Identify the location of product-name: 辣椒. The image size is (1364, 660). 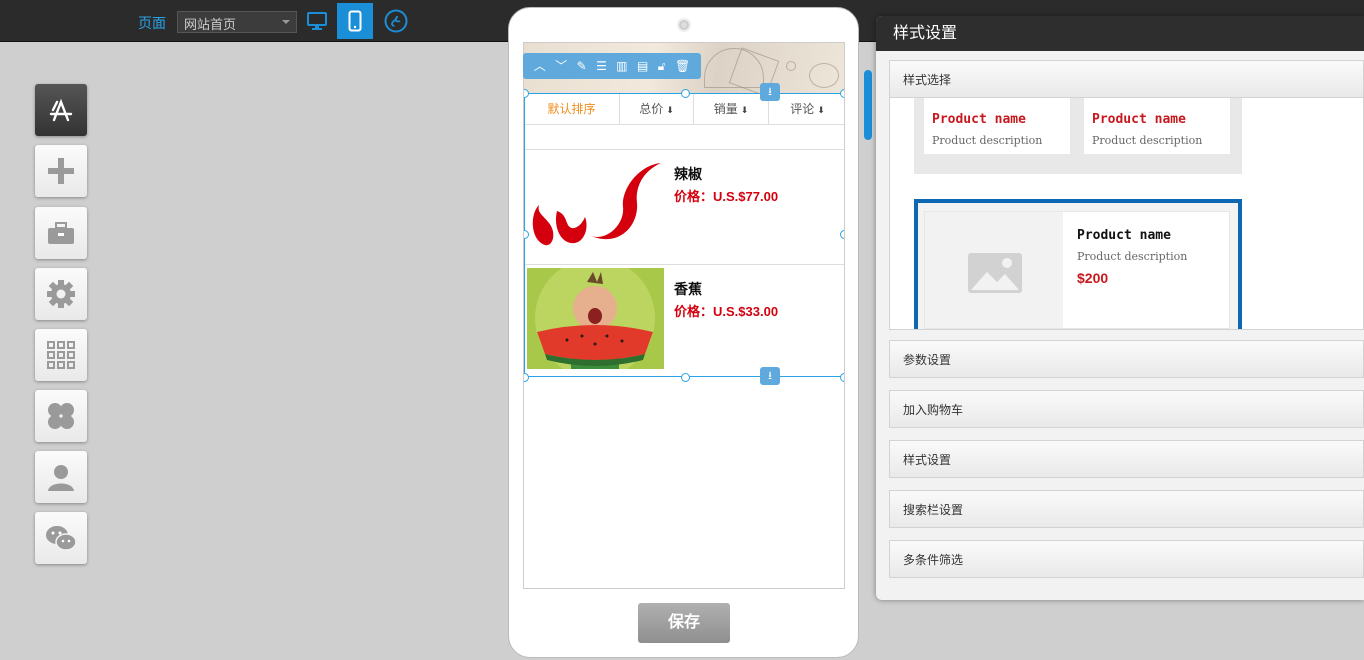
(688, 174).